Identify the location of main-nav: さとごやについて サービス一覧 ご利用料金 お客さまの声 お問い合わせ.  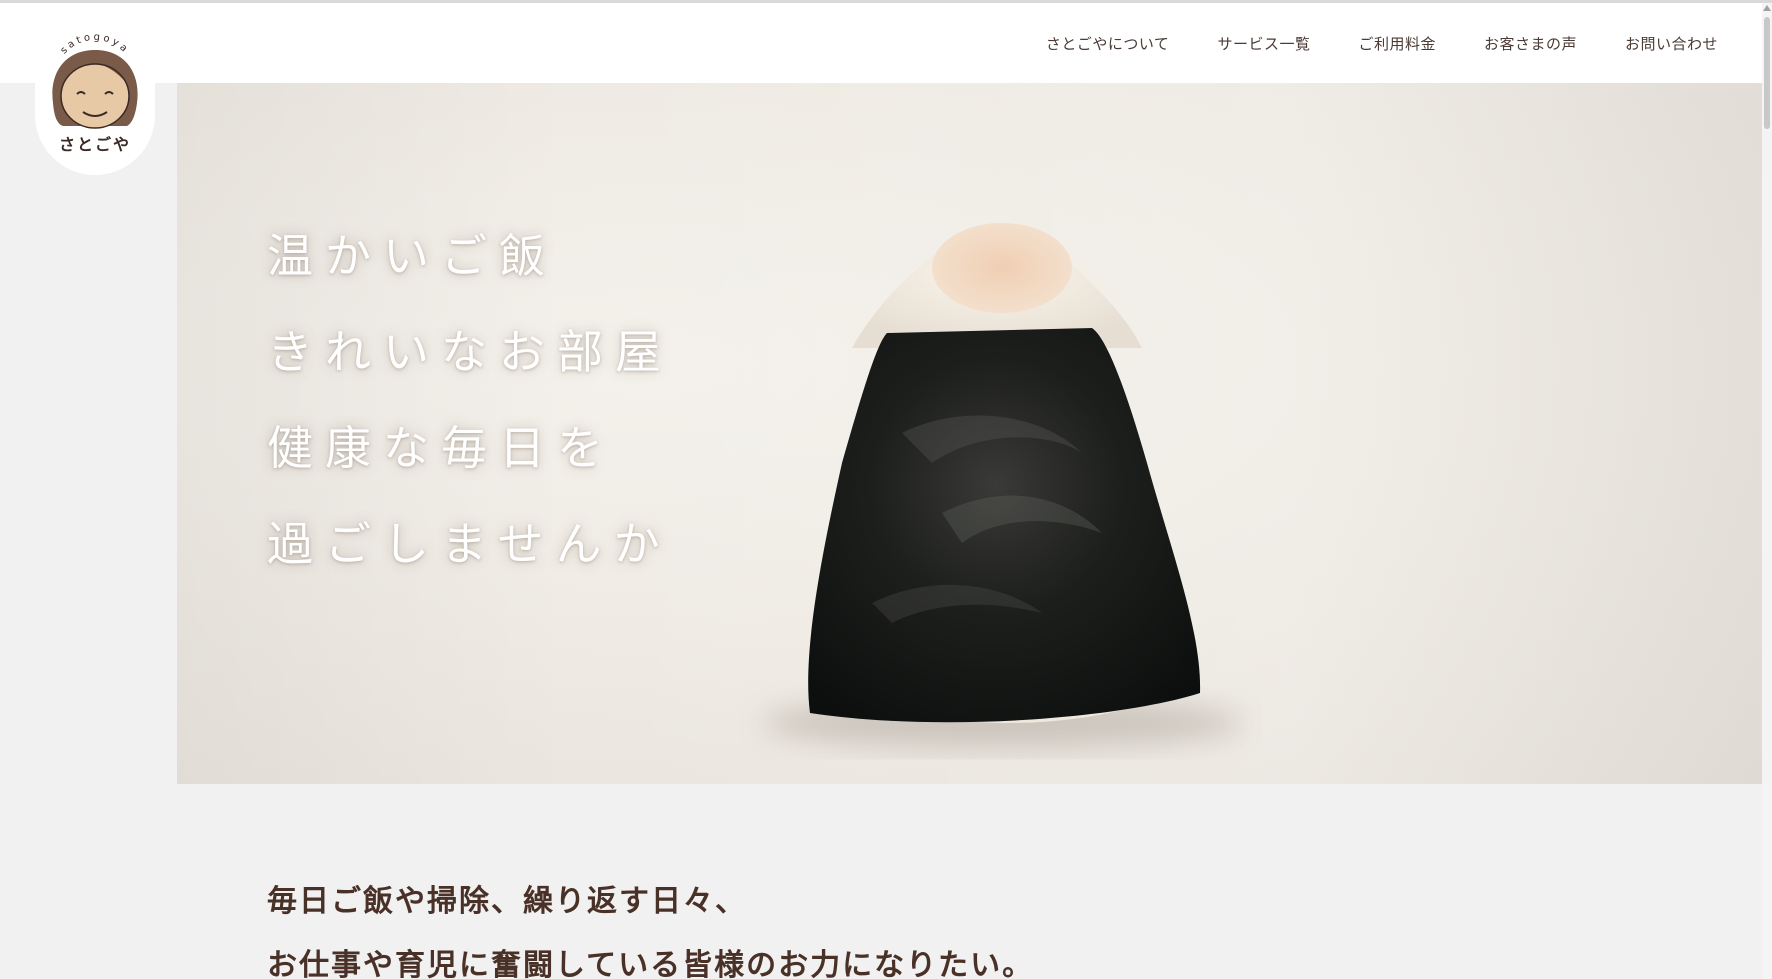
(1358, 43).